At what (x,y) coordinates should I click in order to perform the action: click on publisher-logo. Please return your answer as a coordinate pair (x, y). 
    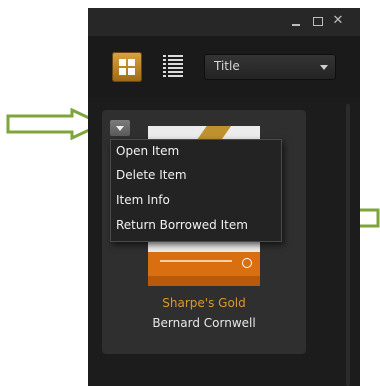
    Looking at the image, I should click on (247, 263).